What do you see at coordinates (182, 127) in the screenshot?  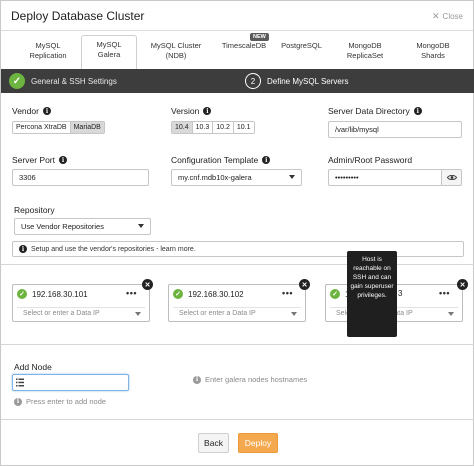 I see `version-option-10-4: 10.4` at bounding box center [182, 127].